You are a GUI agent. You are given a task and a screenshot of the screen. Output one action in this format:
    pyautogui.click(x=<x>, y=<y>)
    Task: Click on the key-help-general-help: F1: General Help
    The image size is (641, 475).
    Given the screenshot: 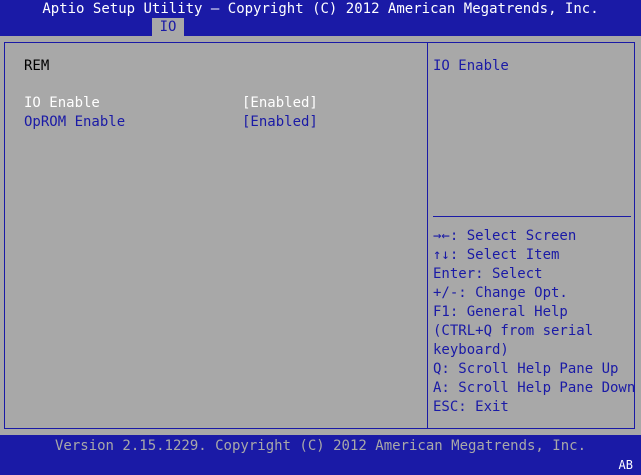 What is the action you would take?
    pyautogui.click(x=500, y=312)
    